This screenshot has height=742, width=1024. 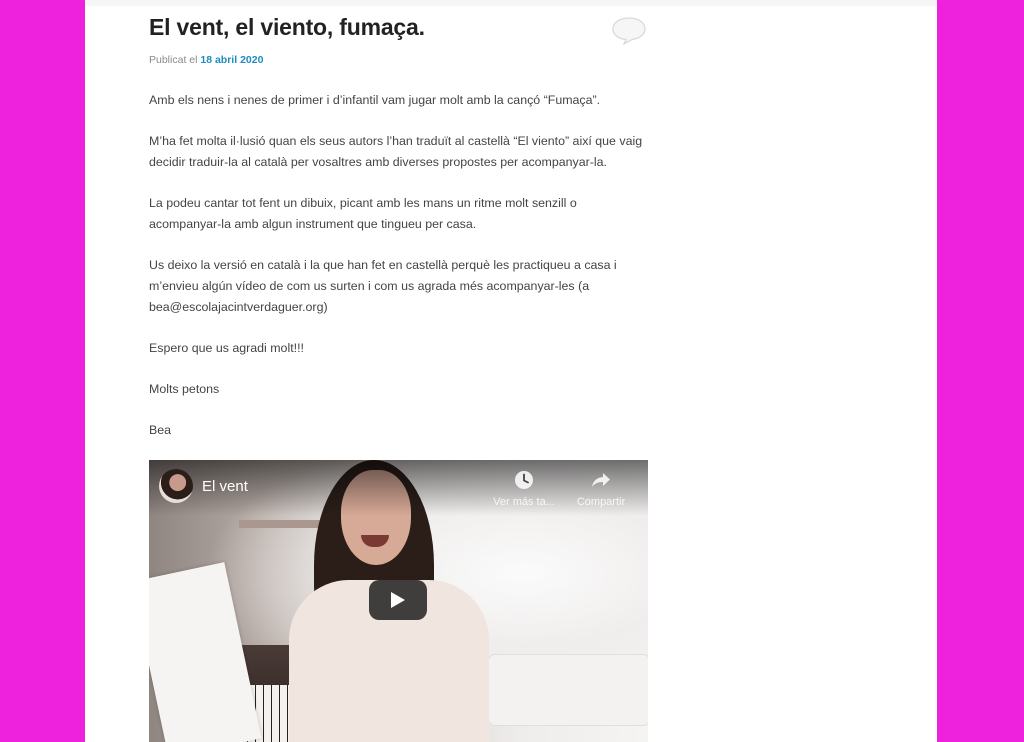 What do you see at coordinates (601, 502) in the screenshot?
I see `share-label: Compartir` at bounding box center [601, 502].